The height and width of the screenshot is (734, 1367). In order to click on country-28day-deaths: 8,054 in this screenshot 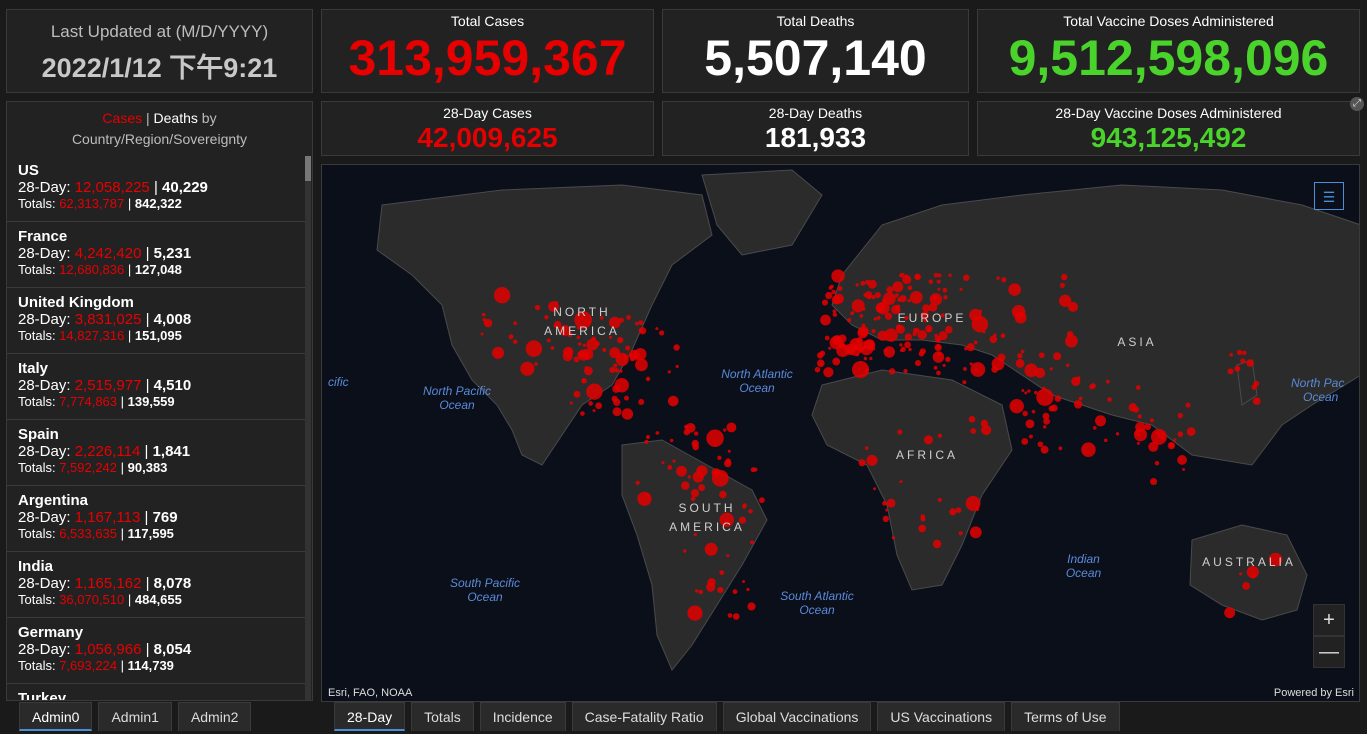, I will do `click(172, 649)`.